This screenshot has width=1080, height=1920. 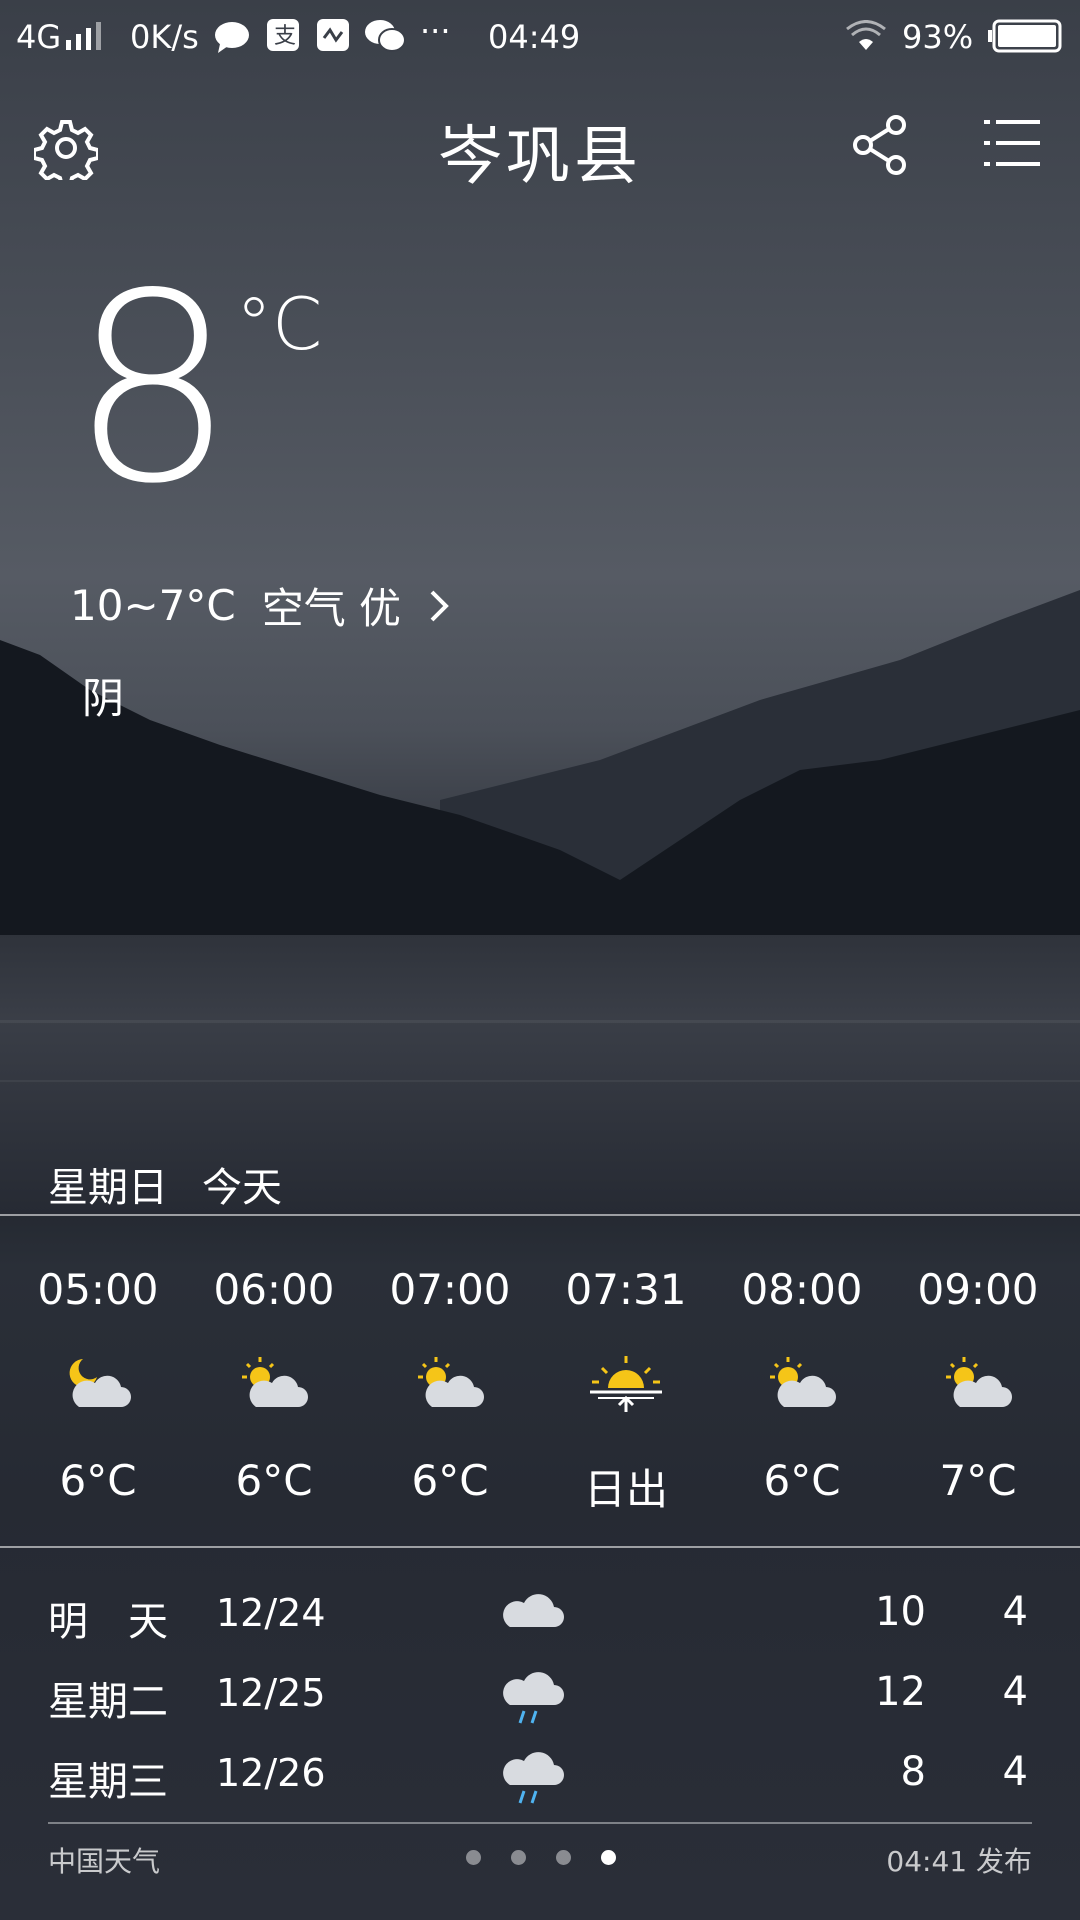 I want to click on battery-icon, so click(x=1025, y=36).